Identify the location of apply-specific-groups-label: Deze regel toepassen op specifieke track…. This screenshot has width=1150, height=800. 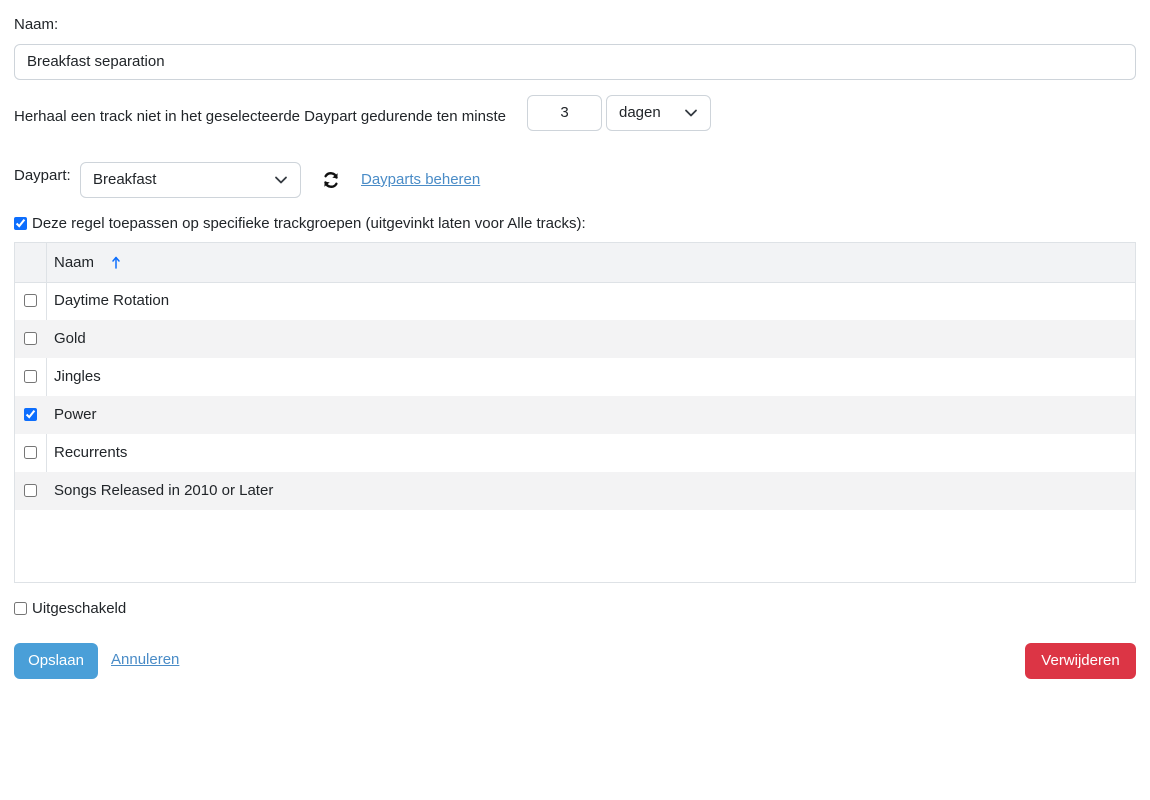
(309, 223).